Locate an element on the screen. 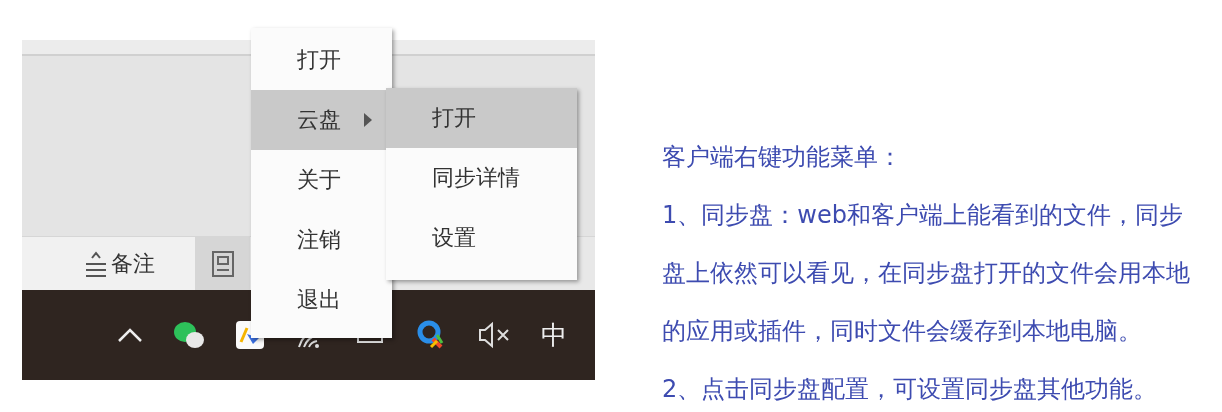  menu-item: 注销 is located at coordinates (318, 240).